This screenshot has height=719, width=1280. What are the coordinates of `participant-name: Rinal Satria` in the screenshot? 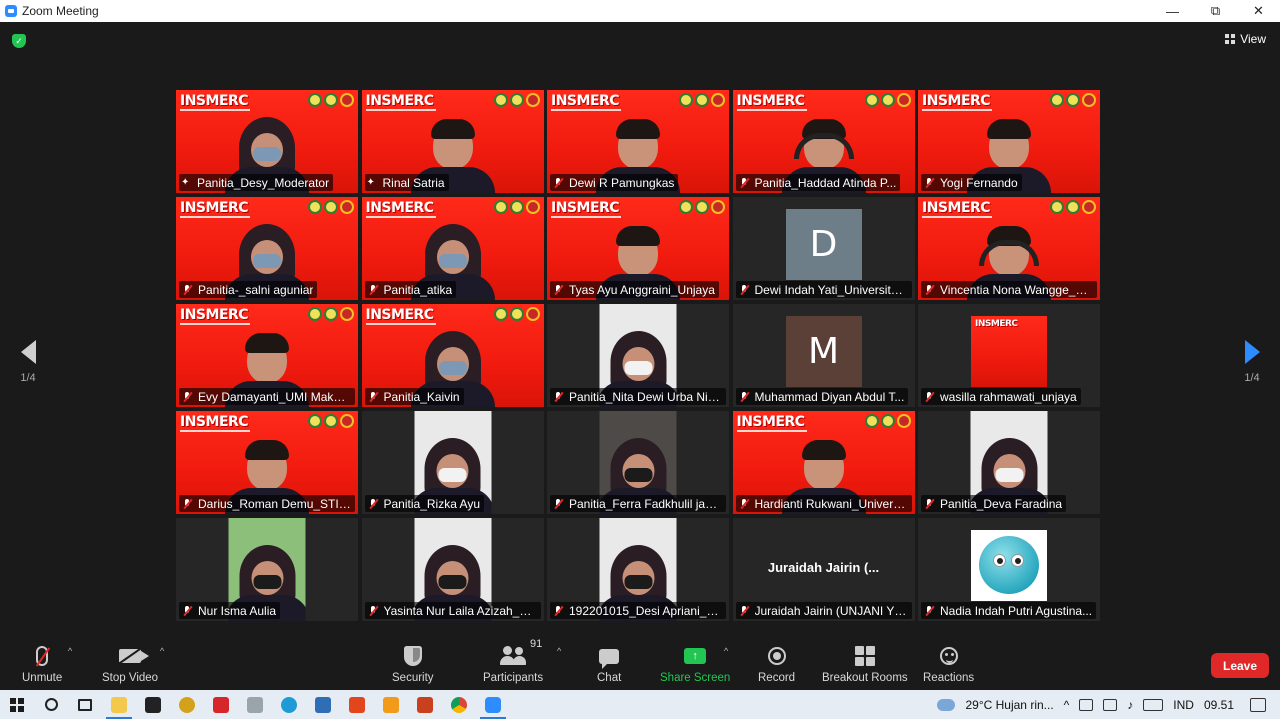 It's located at (413, 182).